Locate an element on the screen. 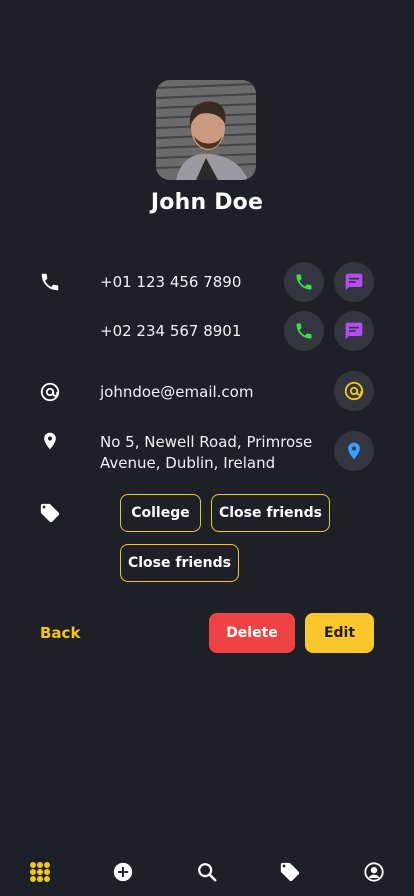 This screenshot has width=414, height=896. profile-icon is located at coordinates (374, 872).